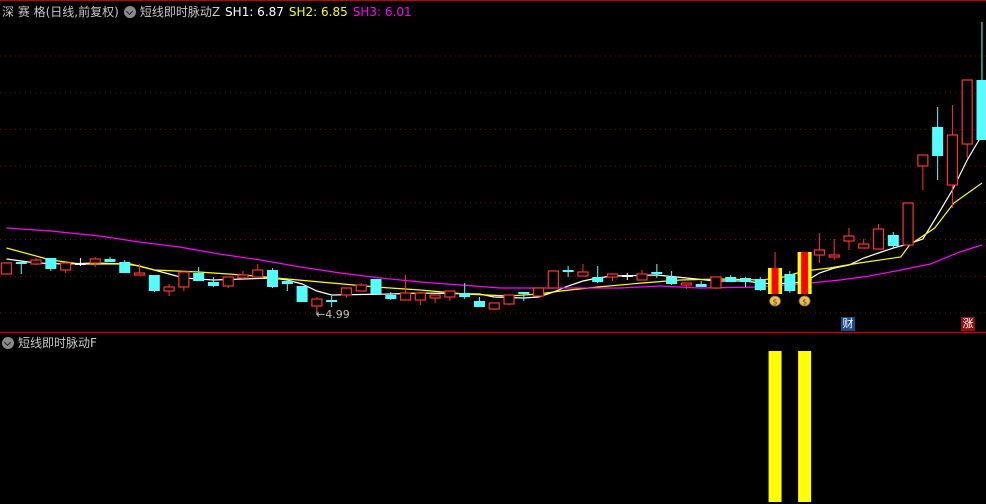  What do you see at coordinates (8, 342) in the screenshot?
I see `sub-indicator-menu-chevron-icon` at bounding box center [8, 342].